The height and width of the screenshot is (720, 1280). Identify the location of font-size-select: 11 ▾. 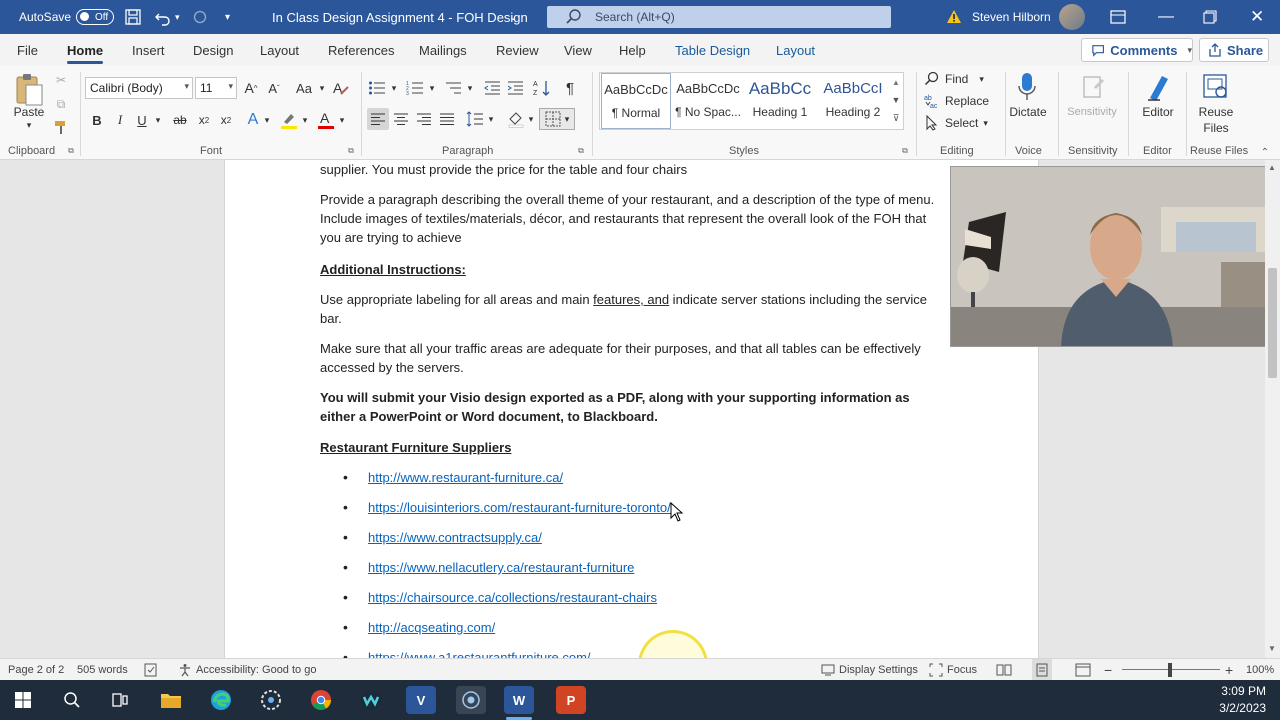
(216, 88).